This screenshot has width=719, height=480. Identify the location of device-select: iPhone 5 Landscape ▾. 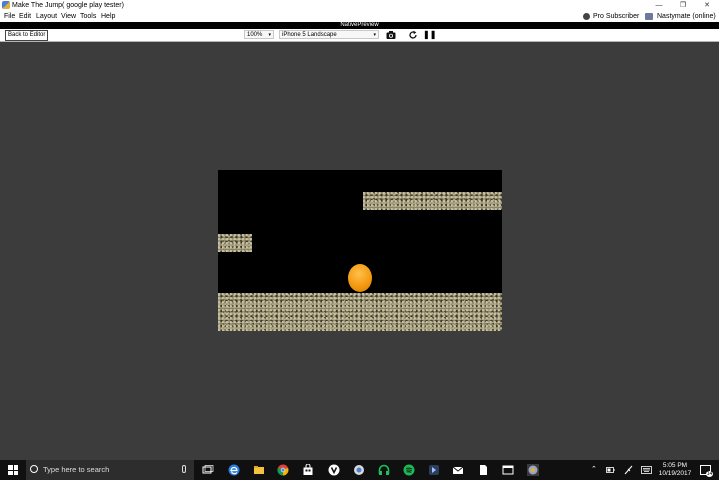
(329, 34).